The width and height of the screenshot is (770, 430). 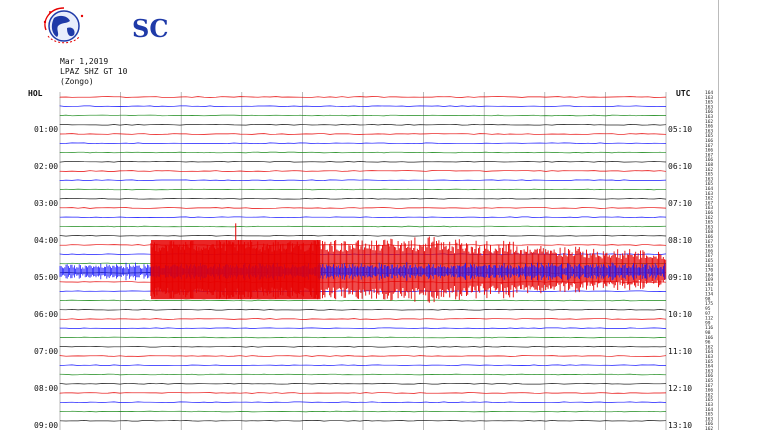 I want to click on left-tick-label: 07:00, so click(x=46, y=351).